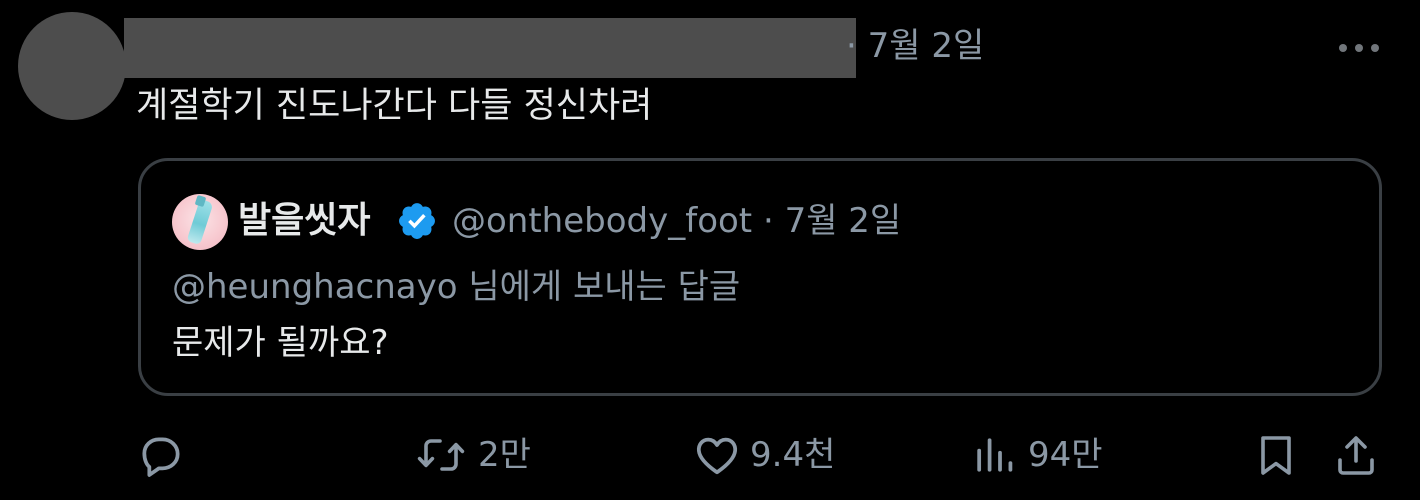 This screenshot has height=500, width=1420. I want to click on bookmark-icon, so click(1276, 455).